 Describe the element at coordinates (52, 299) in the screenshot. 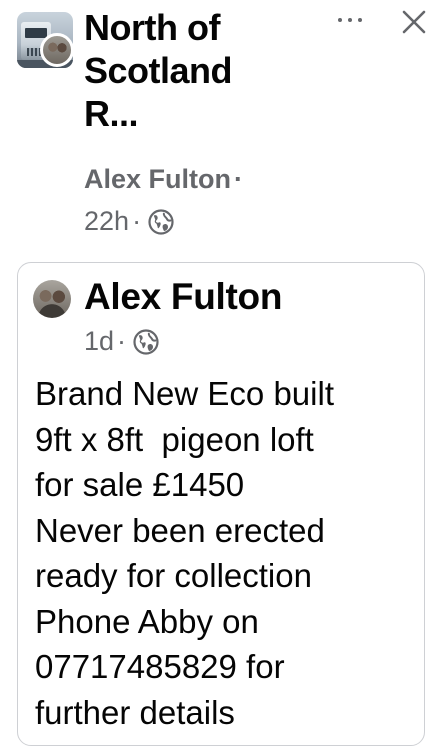

I see `shared-author-avatar` at that location.